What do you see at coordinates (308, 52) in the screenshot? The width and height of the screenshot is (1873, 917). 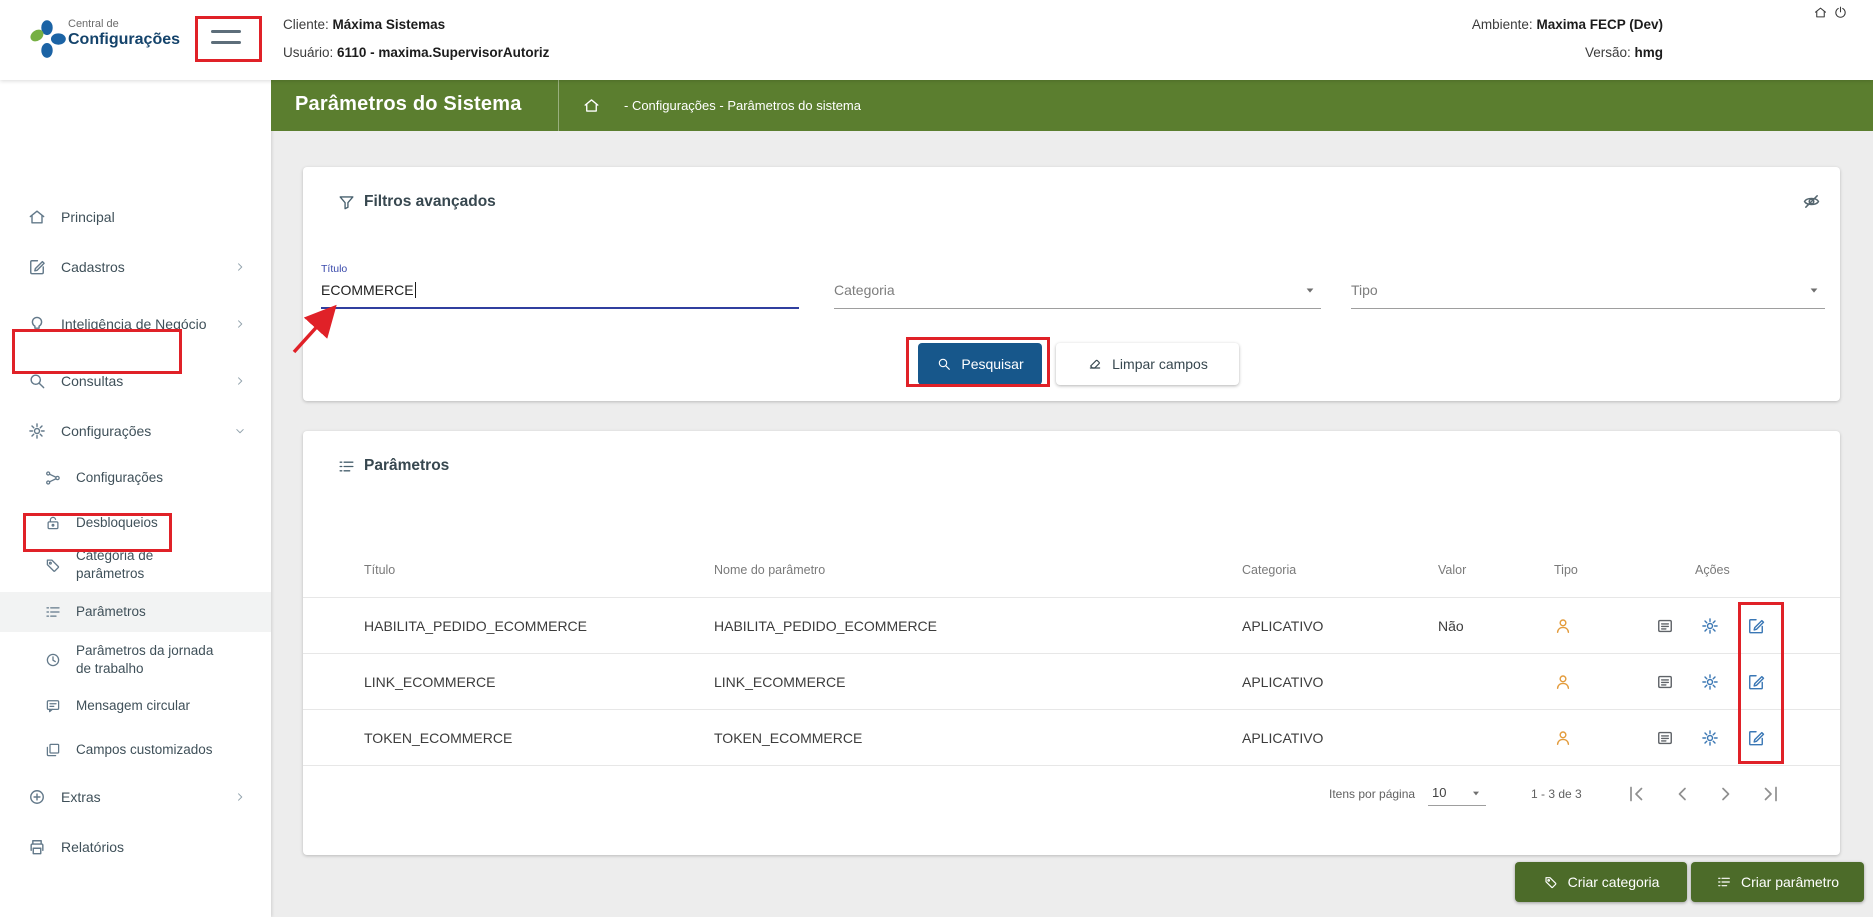 I see `user-label: Usuário:` at bounding box center [308, 52].